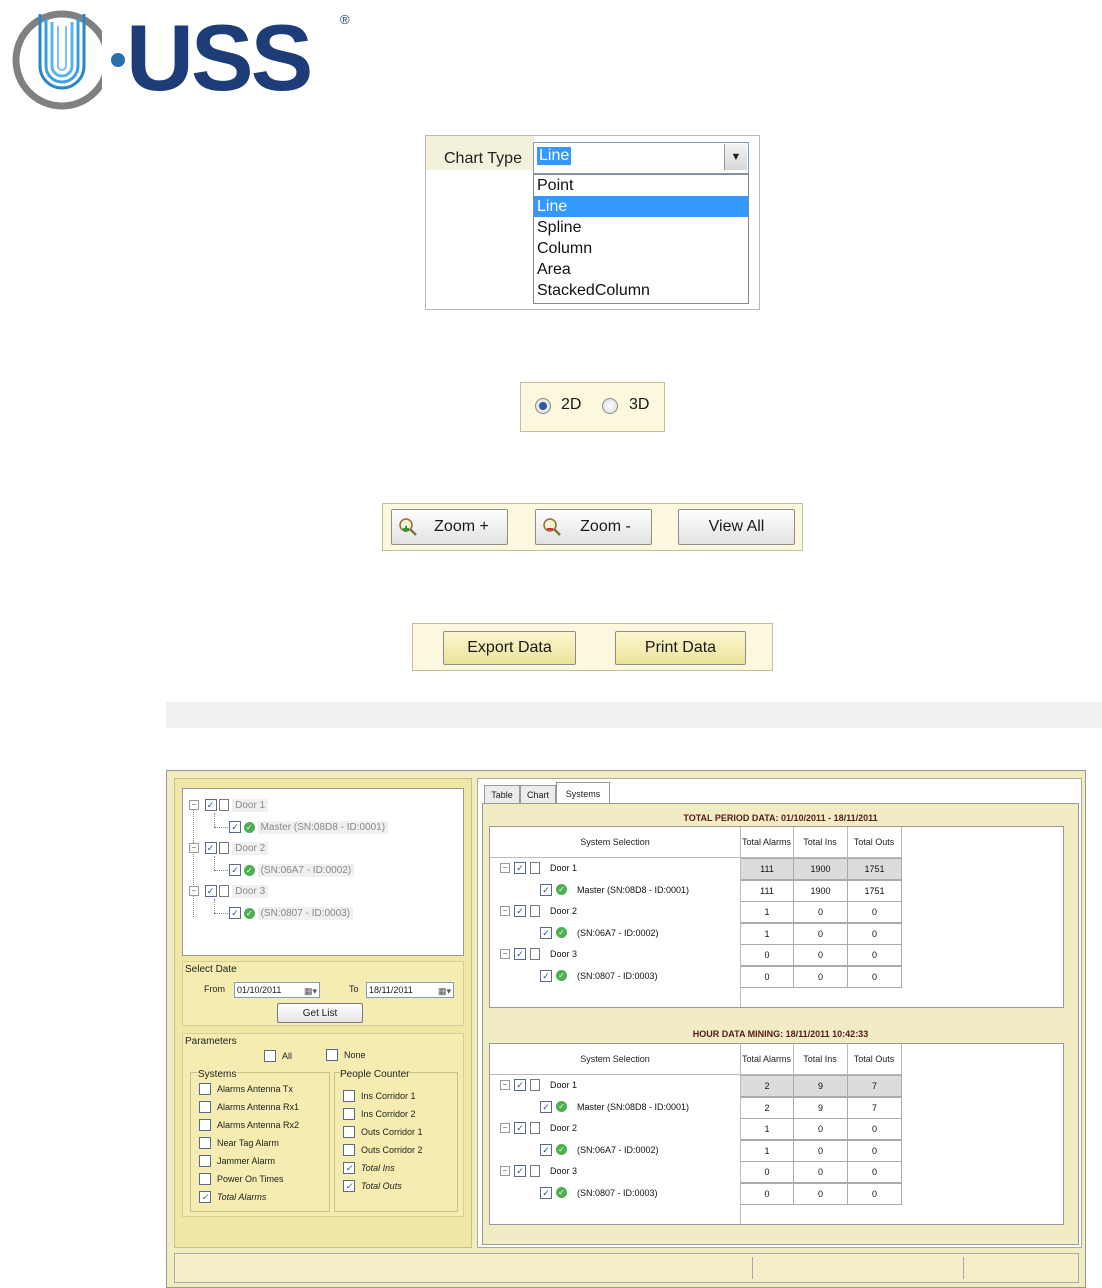 This screenshot has height=1288, width=1102. What do you see at coordinates (229, 805) in the screenshot?
I see `tree-item-door-1: − Door 1` at bounding box center [229, 805].